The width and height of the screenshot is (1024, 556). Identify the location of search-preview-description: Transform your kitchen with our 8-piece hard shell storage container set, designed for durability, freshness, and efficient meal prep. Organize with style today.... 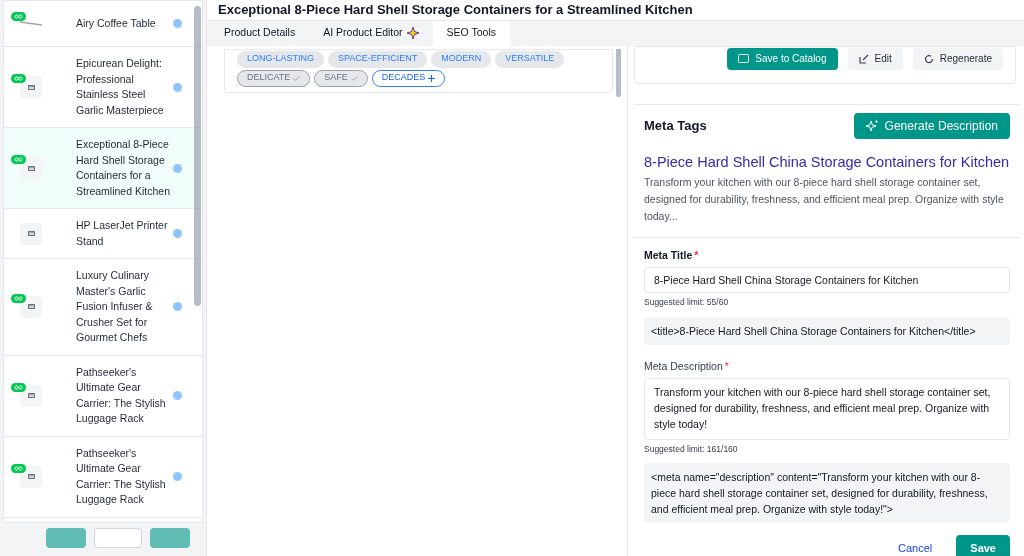
(824, 200).